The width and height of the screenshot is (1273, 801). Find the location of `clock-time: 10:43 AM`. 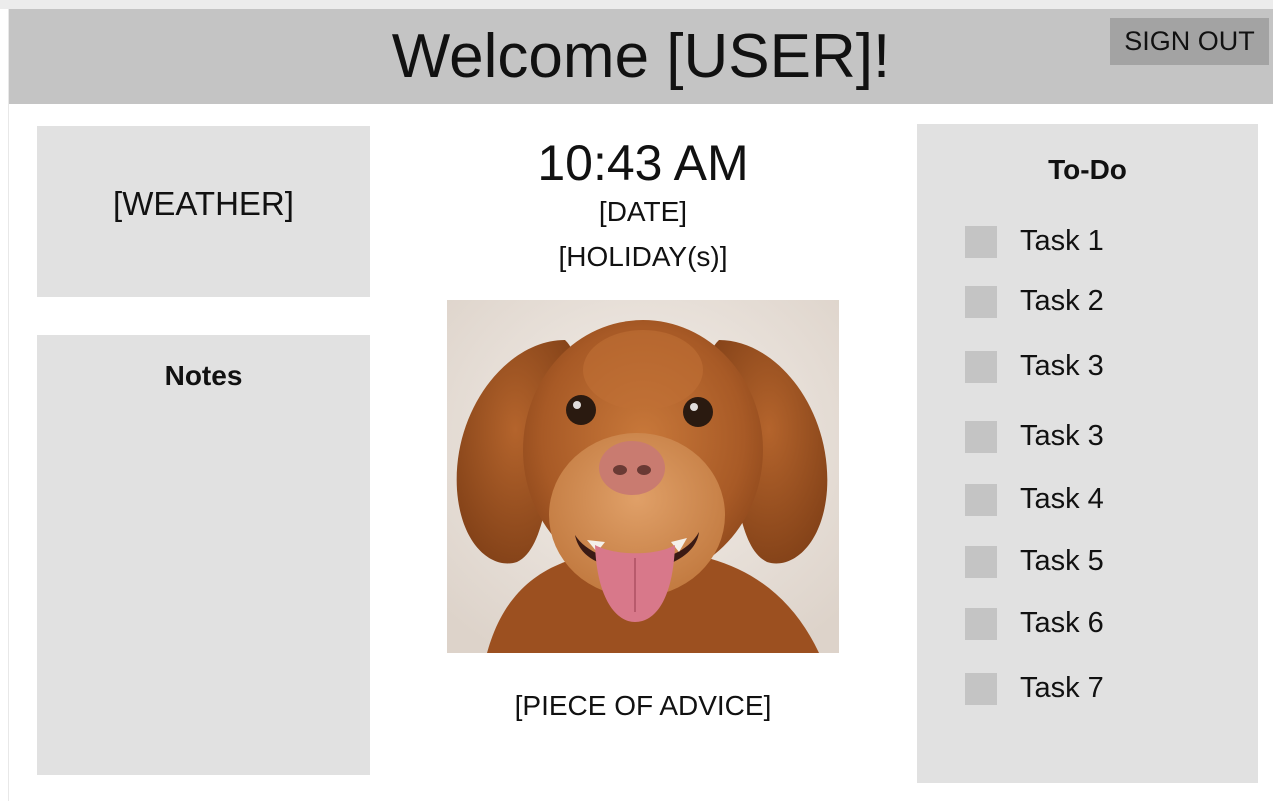

clock-time: 10:43 AM is located at coordinates (643, 163).